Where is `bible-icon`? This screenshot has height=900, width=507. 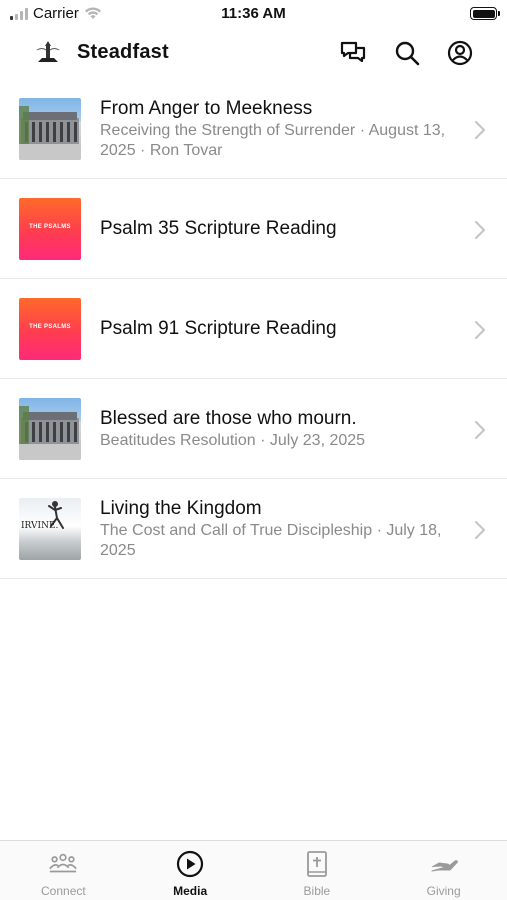
bible-icon is located at coordinates (317, 864).